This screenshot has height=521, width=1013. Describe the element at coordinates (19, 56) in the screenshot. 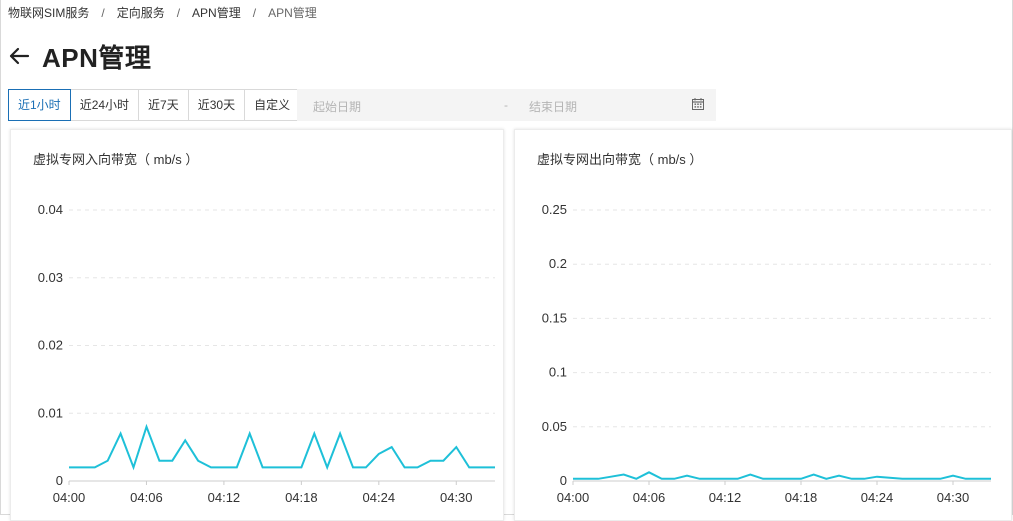

I see `arrow-left-icon` at that location.